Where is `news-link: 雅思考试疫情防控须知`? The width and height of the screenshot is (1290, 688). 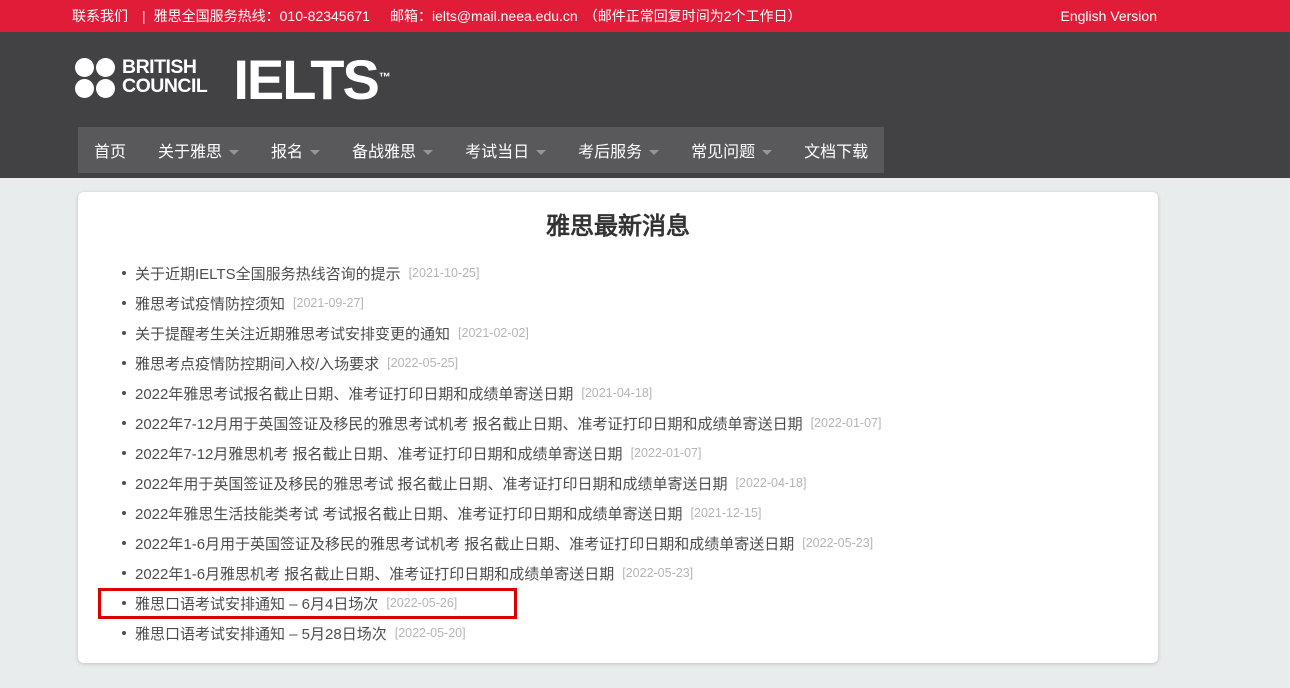
news-link: 雅思考试疫情防控须知 is located at coordinates (210, 303).